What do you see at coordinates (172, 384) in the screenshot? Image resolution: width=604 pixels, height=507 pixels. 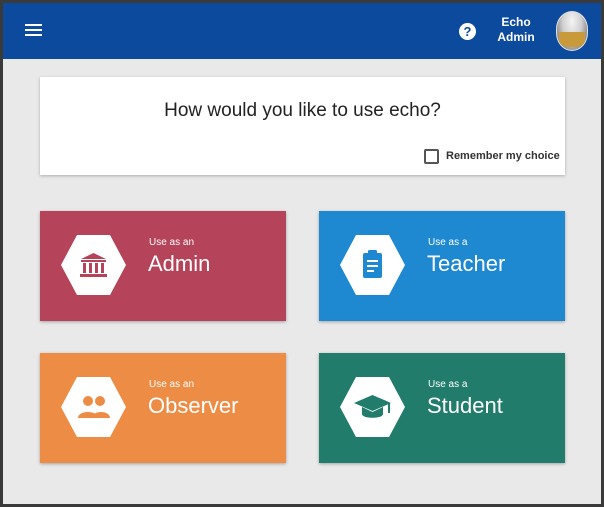 I see `role-pre-observer: Use as an` at bounding box center [172, 384].